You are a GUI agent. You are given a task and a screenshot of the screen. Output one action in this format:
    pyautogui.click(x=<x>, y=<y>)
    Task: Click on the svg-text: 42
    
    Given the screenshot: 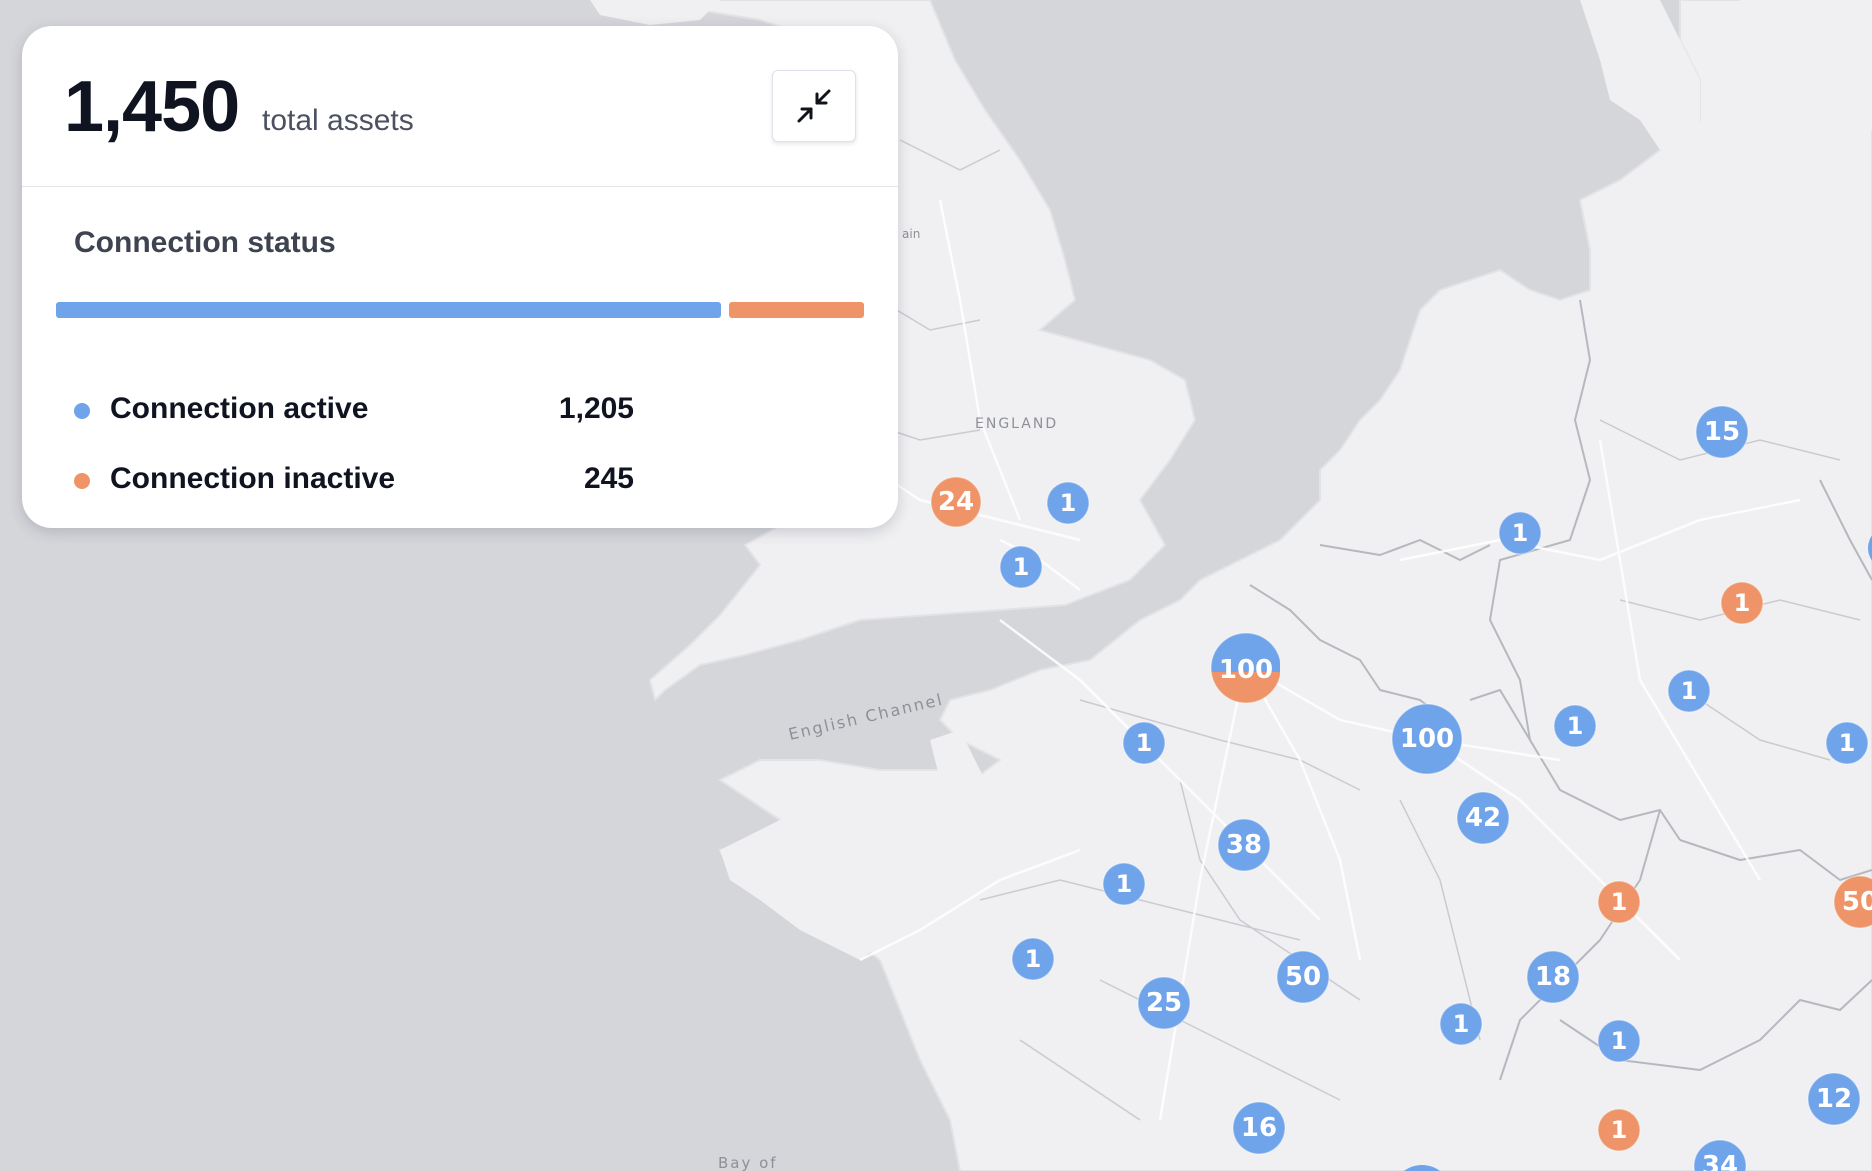 What is the action you would take?
    pyautogui.click(x=1483, y=818)
    